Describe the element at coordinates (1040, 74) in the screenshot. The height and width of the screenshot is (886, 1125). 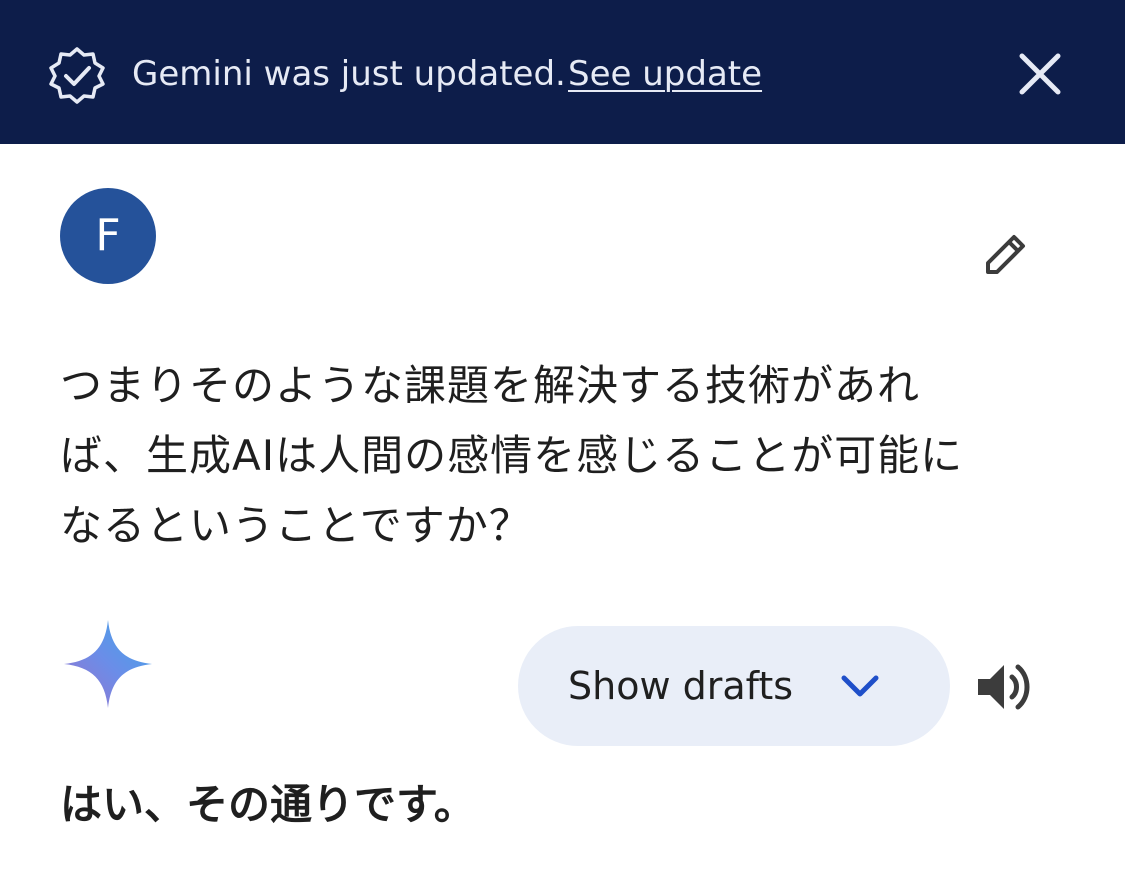
I see `close-icon` at that location.